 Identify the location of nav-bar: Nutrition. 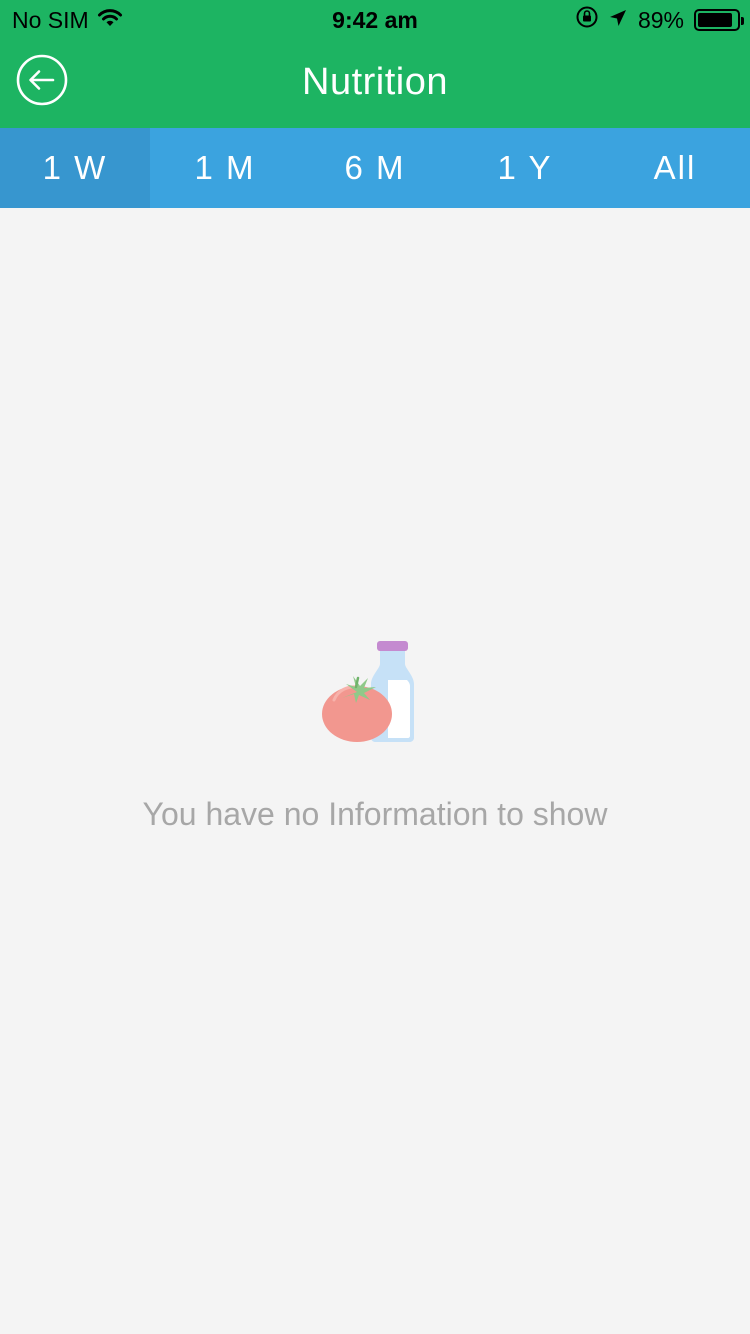
(375, 84).